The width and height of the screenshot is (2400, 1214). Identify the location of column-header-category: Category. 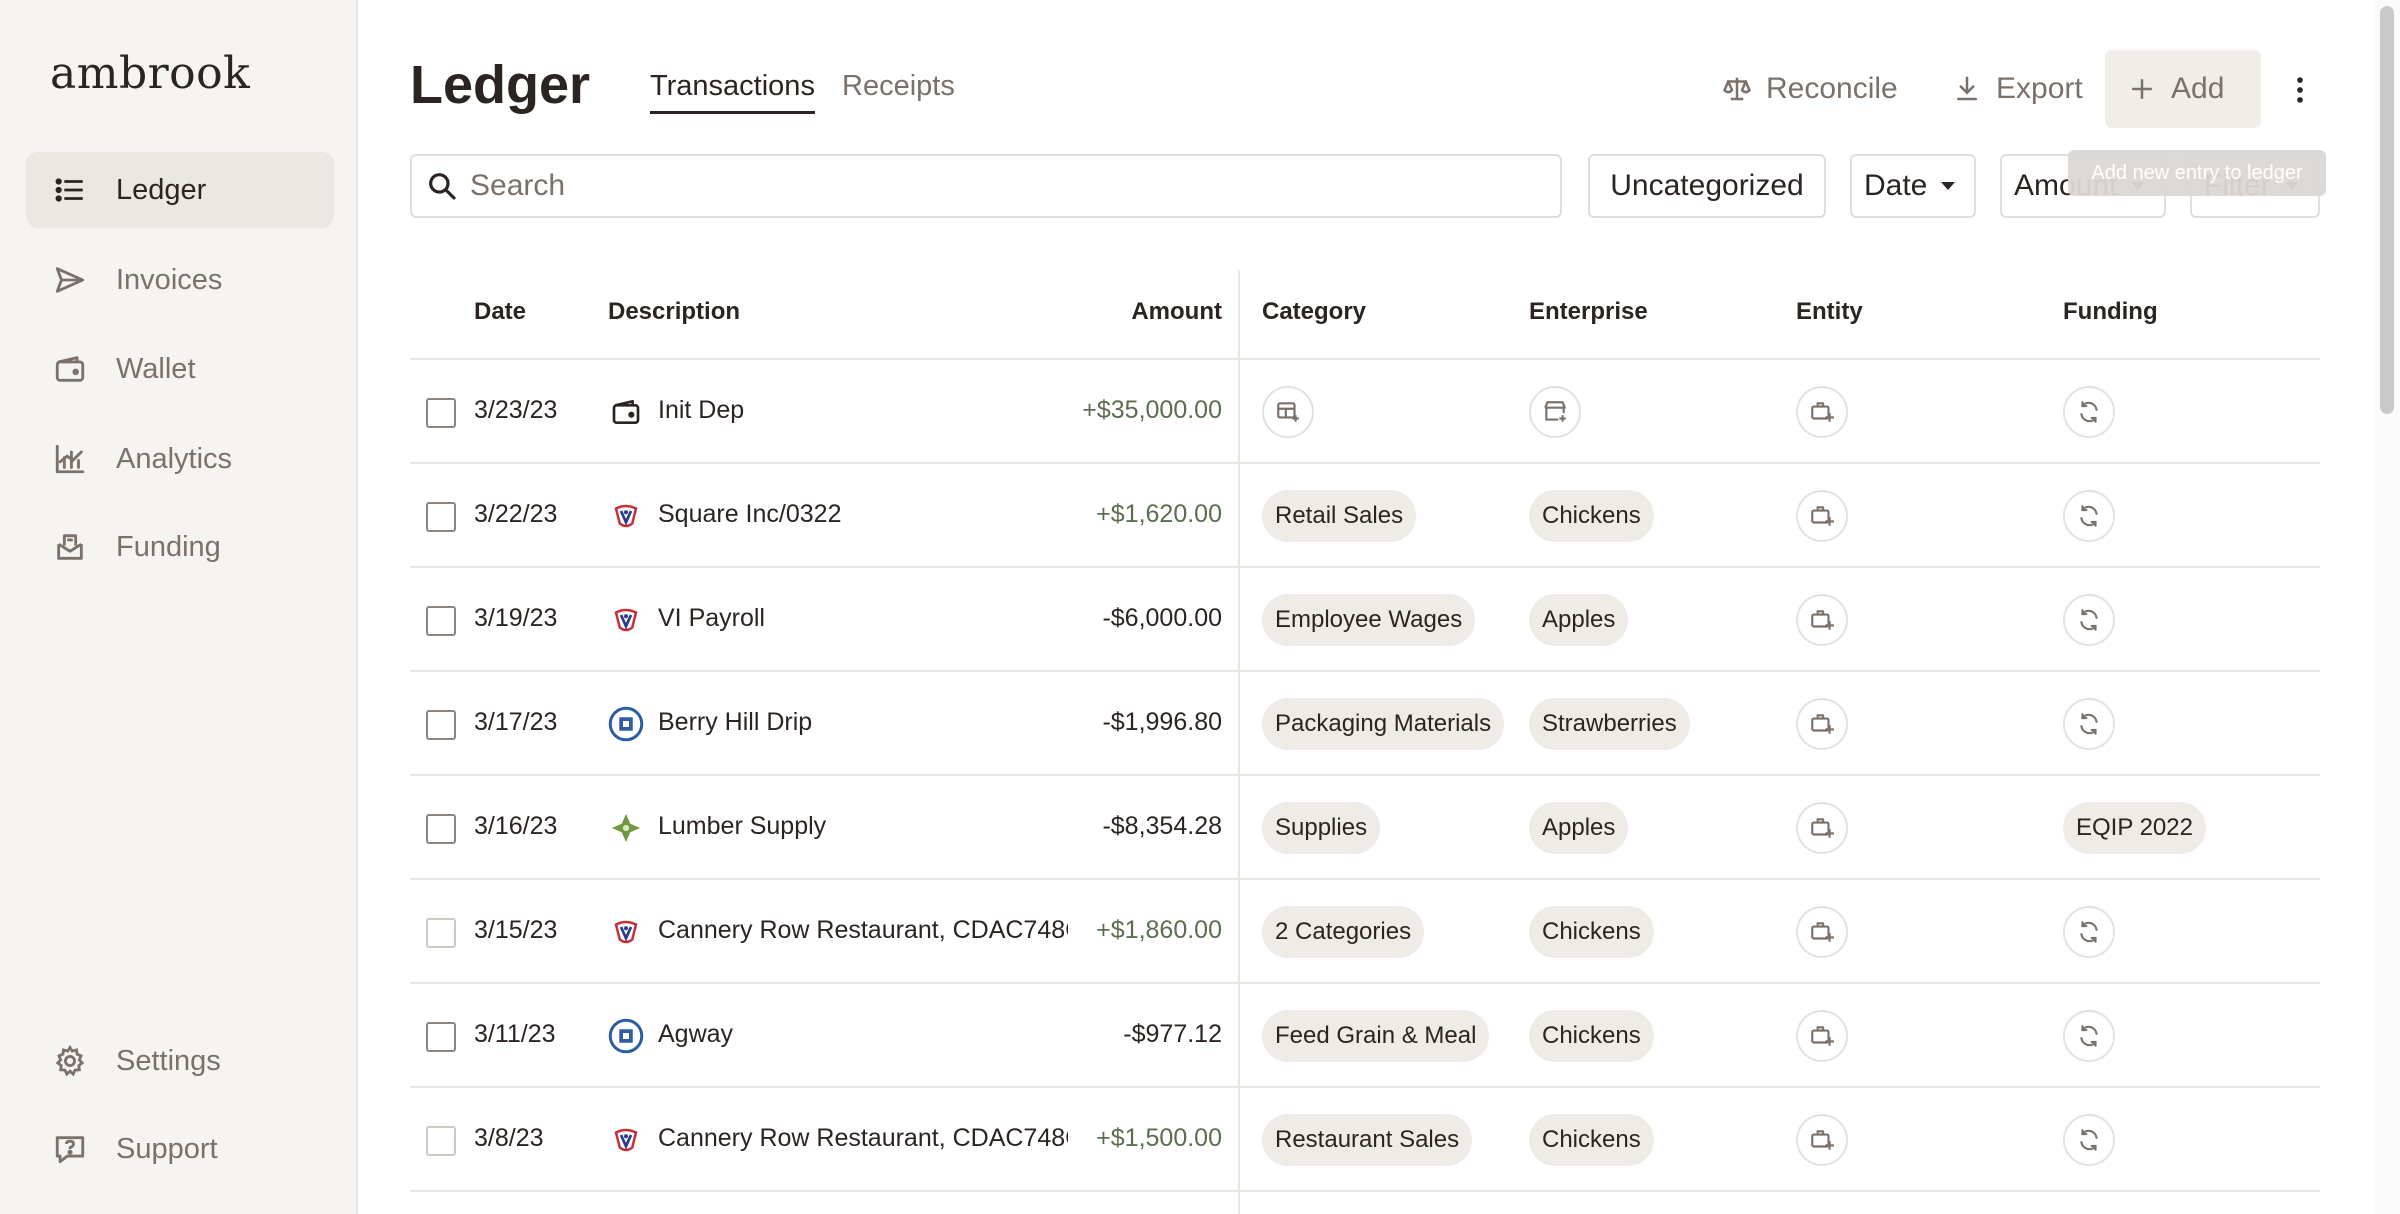
(1314, 312).